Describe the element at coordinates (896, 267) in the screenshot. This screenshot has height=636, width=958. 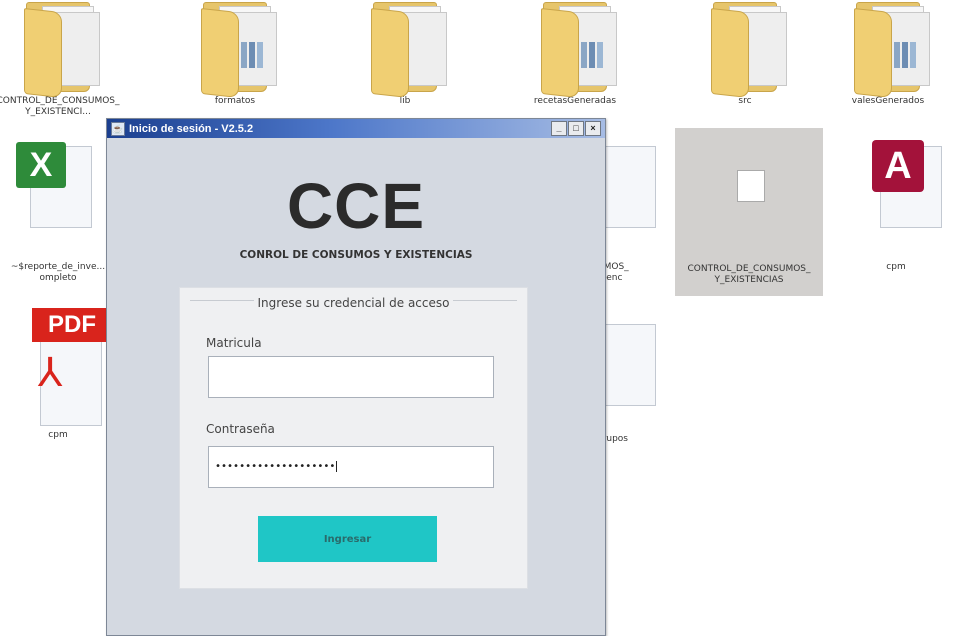
I see `desktop-icon-label: cpm` at that location.